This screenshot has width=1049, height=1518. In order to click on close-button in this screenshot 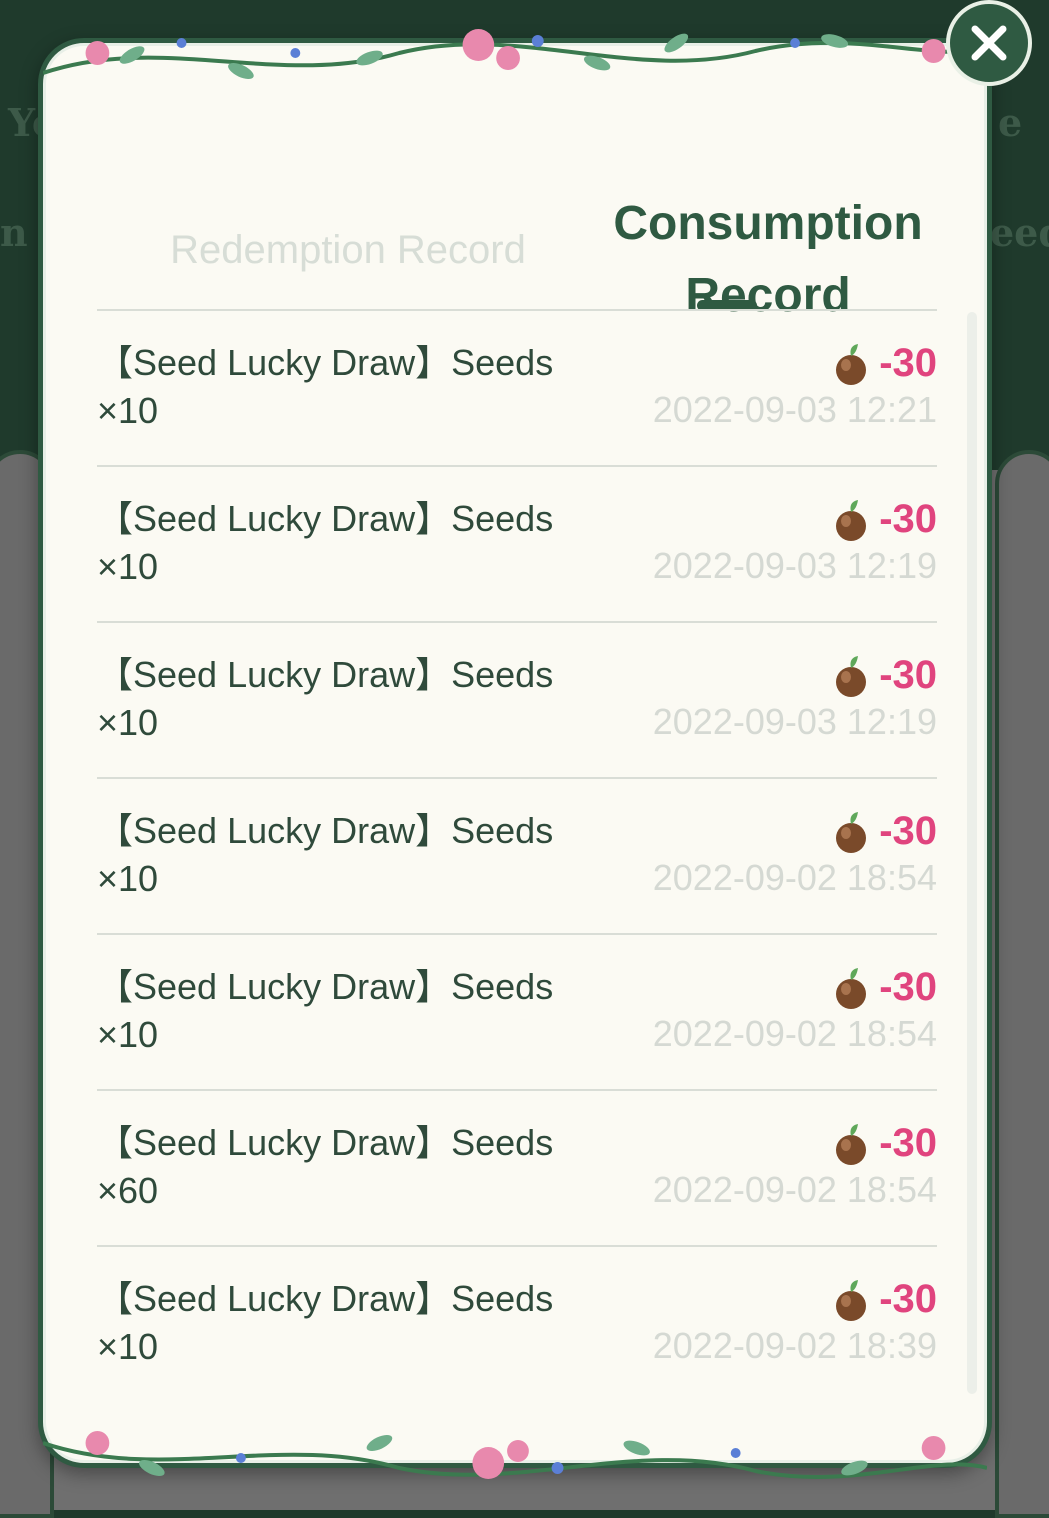, I will do `click(989, 43)`.